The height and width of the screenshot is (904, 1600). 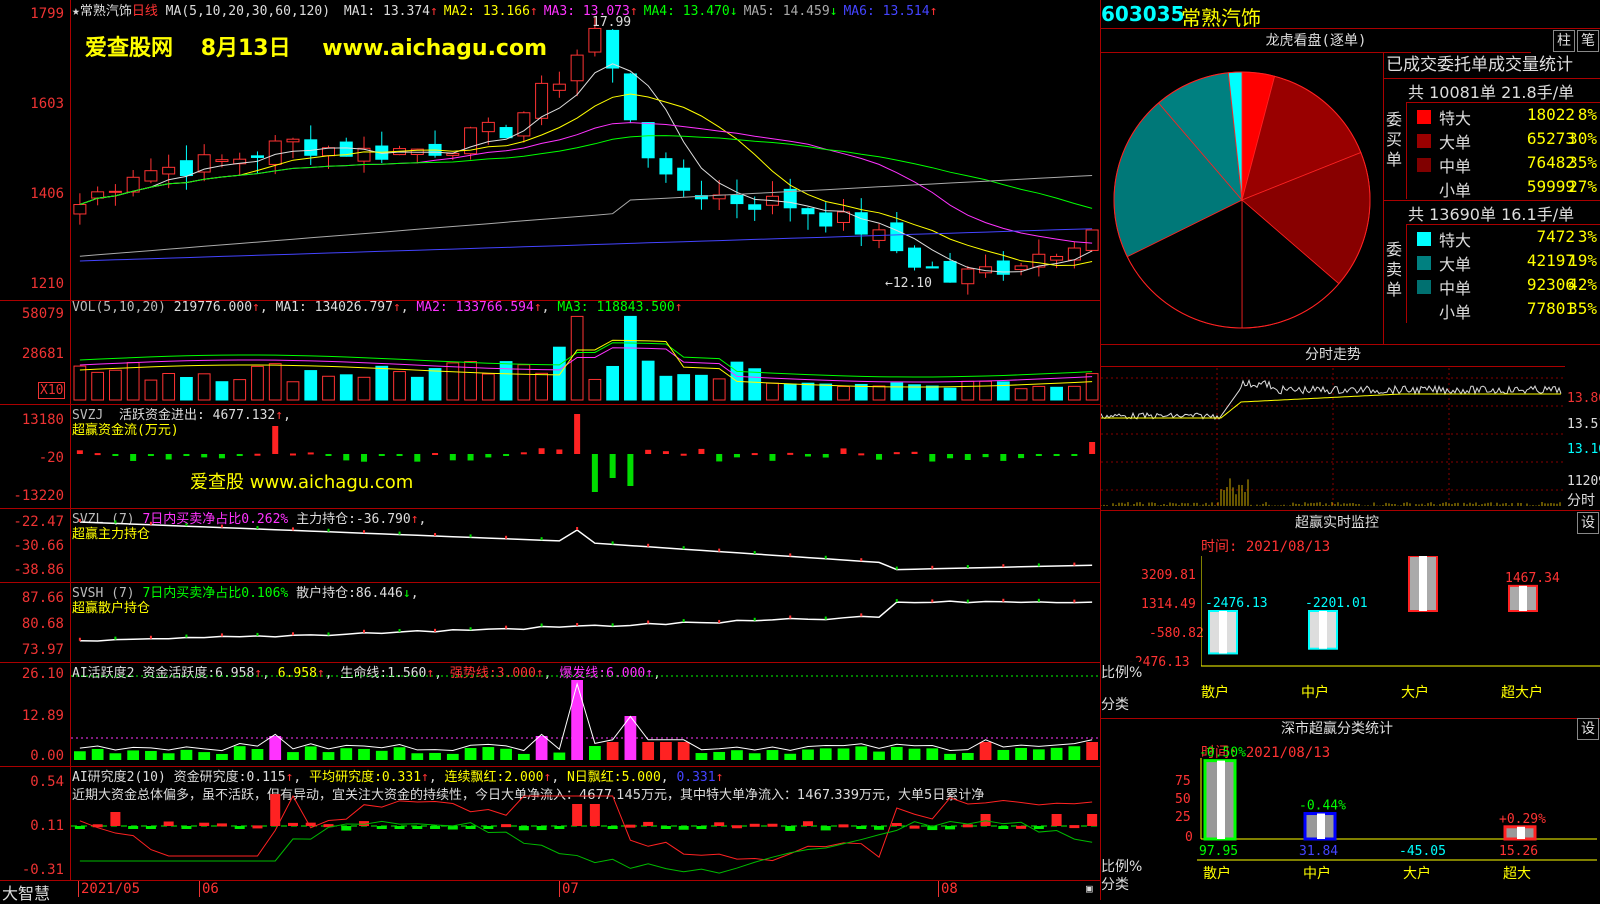 What do you see at coordinates (1582, 260) in the screenshot?
I see `percent-value: 19%` at bounding box center [1582, 260].